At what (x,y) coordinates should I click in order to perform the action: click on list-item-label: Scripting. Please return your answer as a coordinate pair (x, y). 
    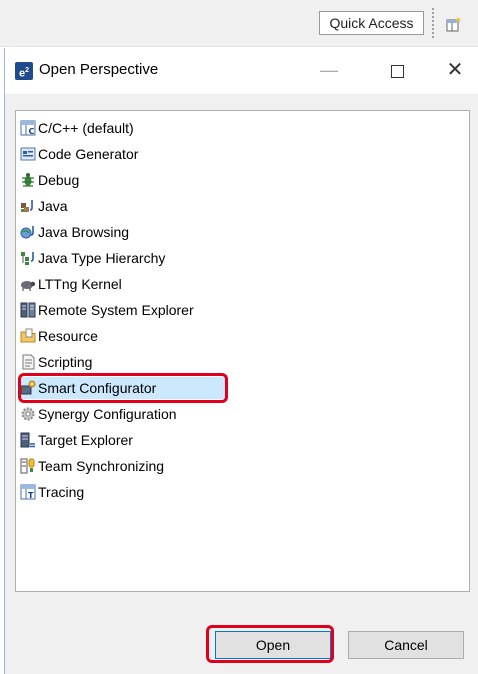
    Looking at the image, I should click on (65, 362).